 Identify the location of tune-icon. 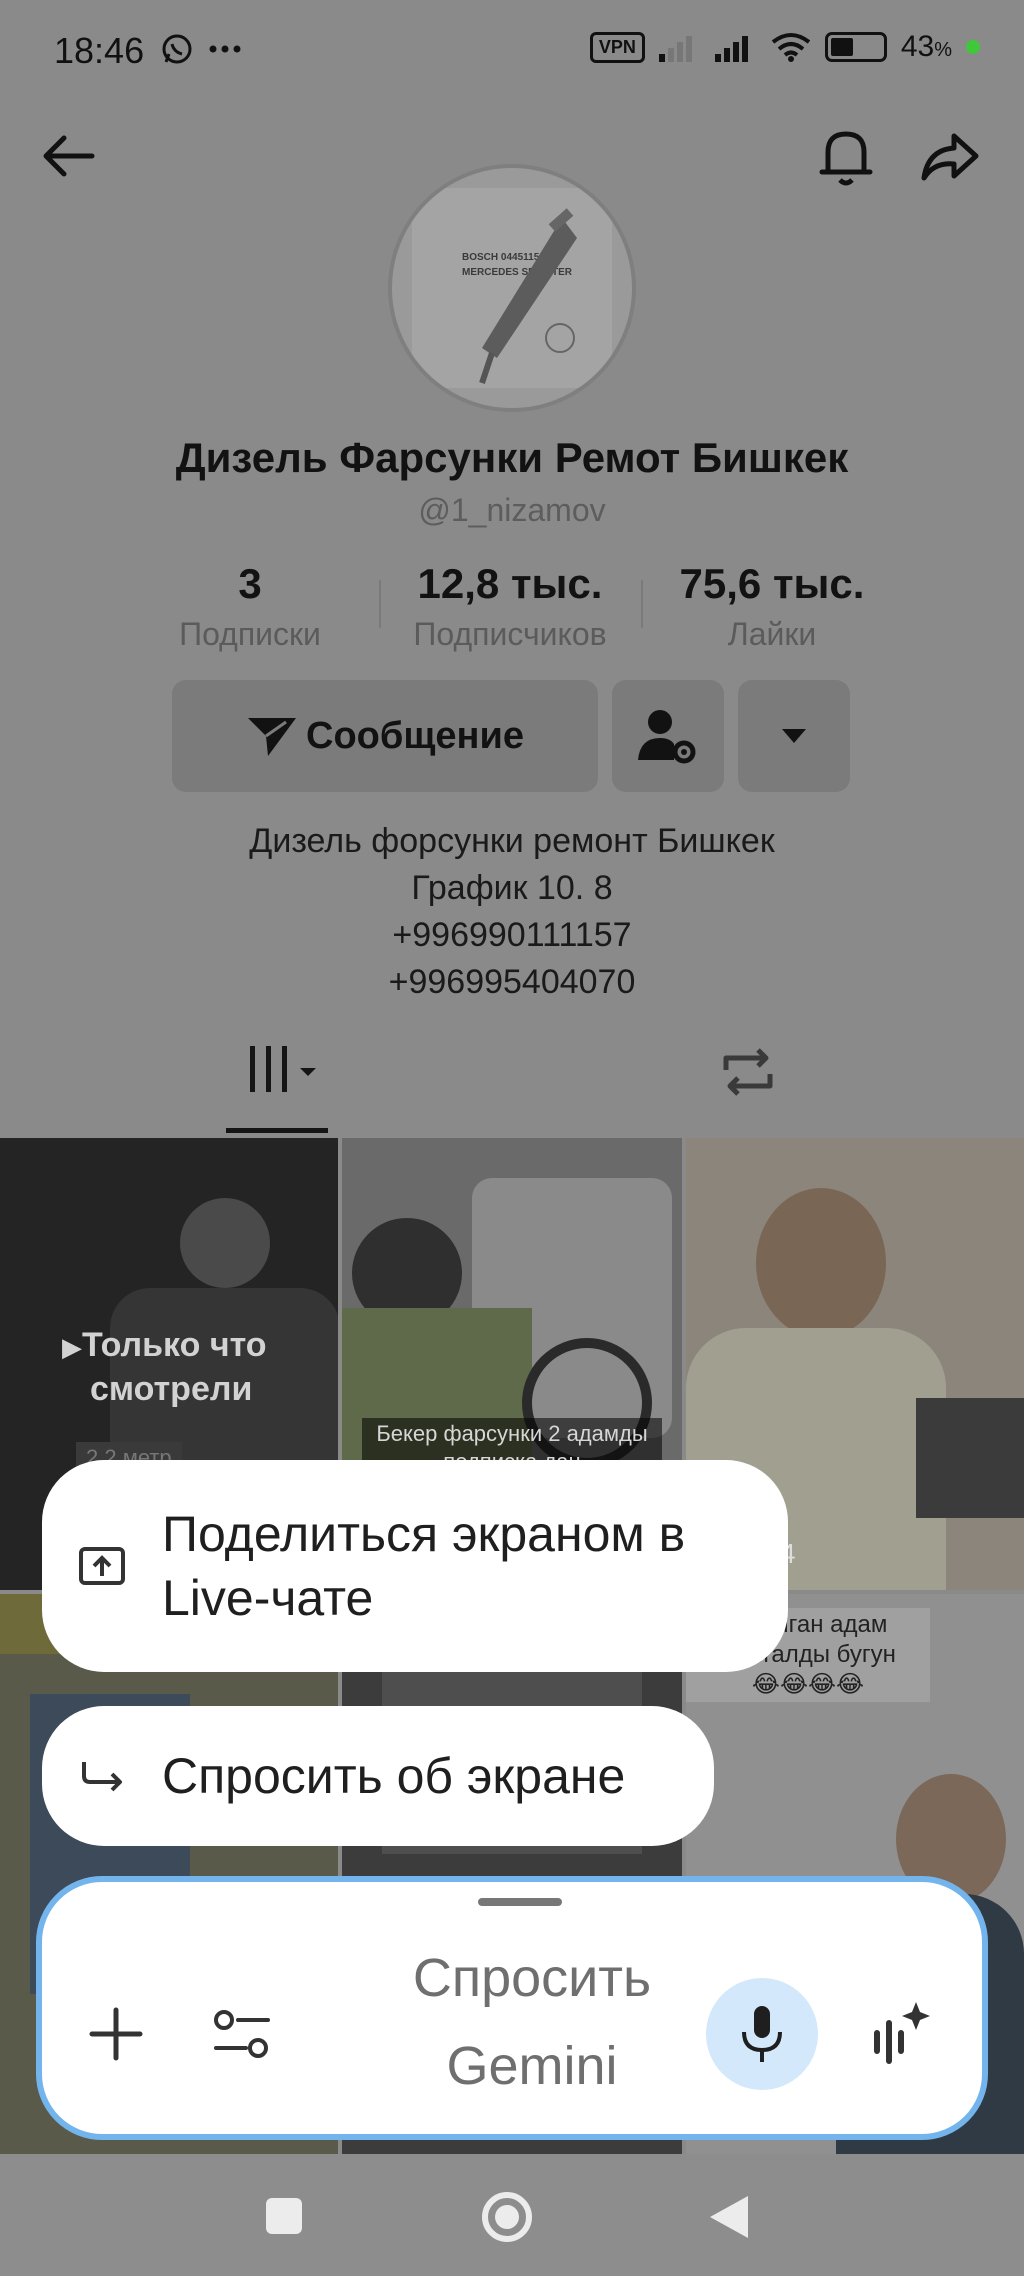
(242, 2034).